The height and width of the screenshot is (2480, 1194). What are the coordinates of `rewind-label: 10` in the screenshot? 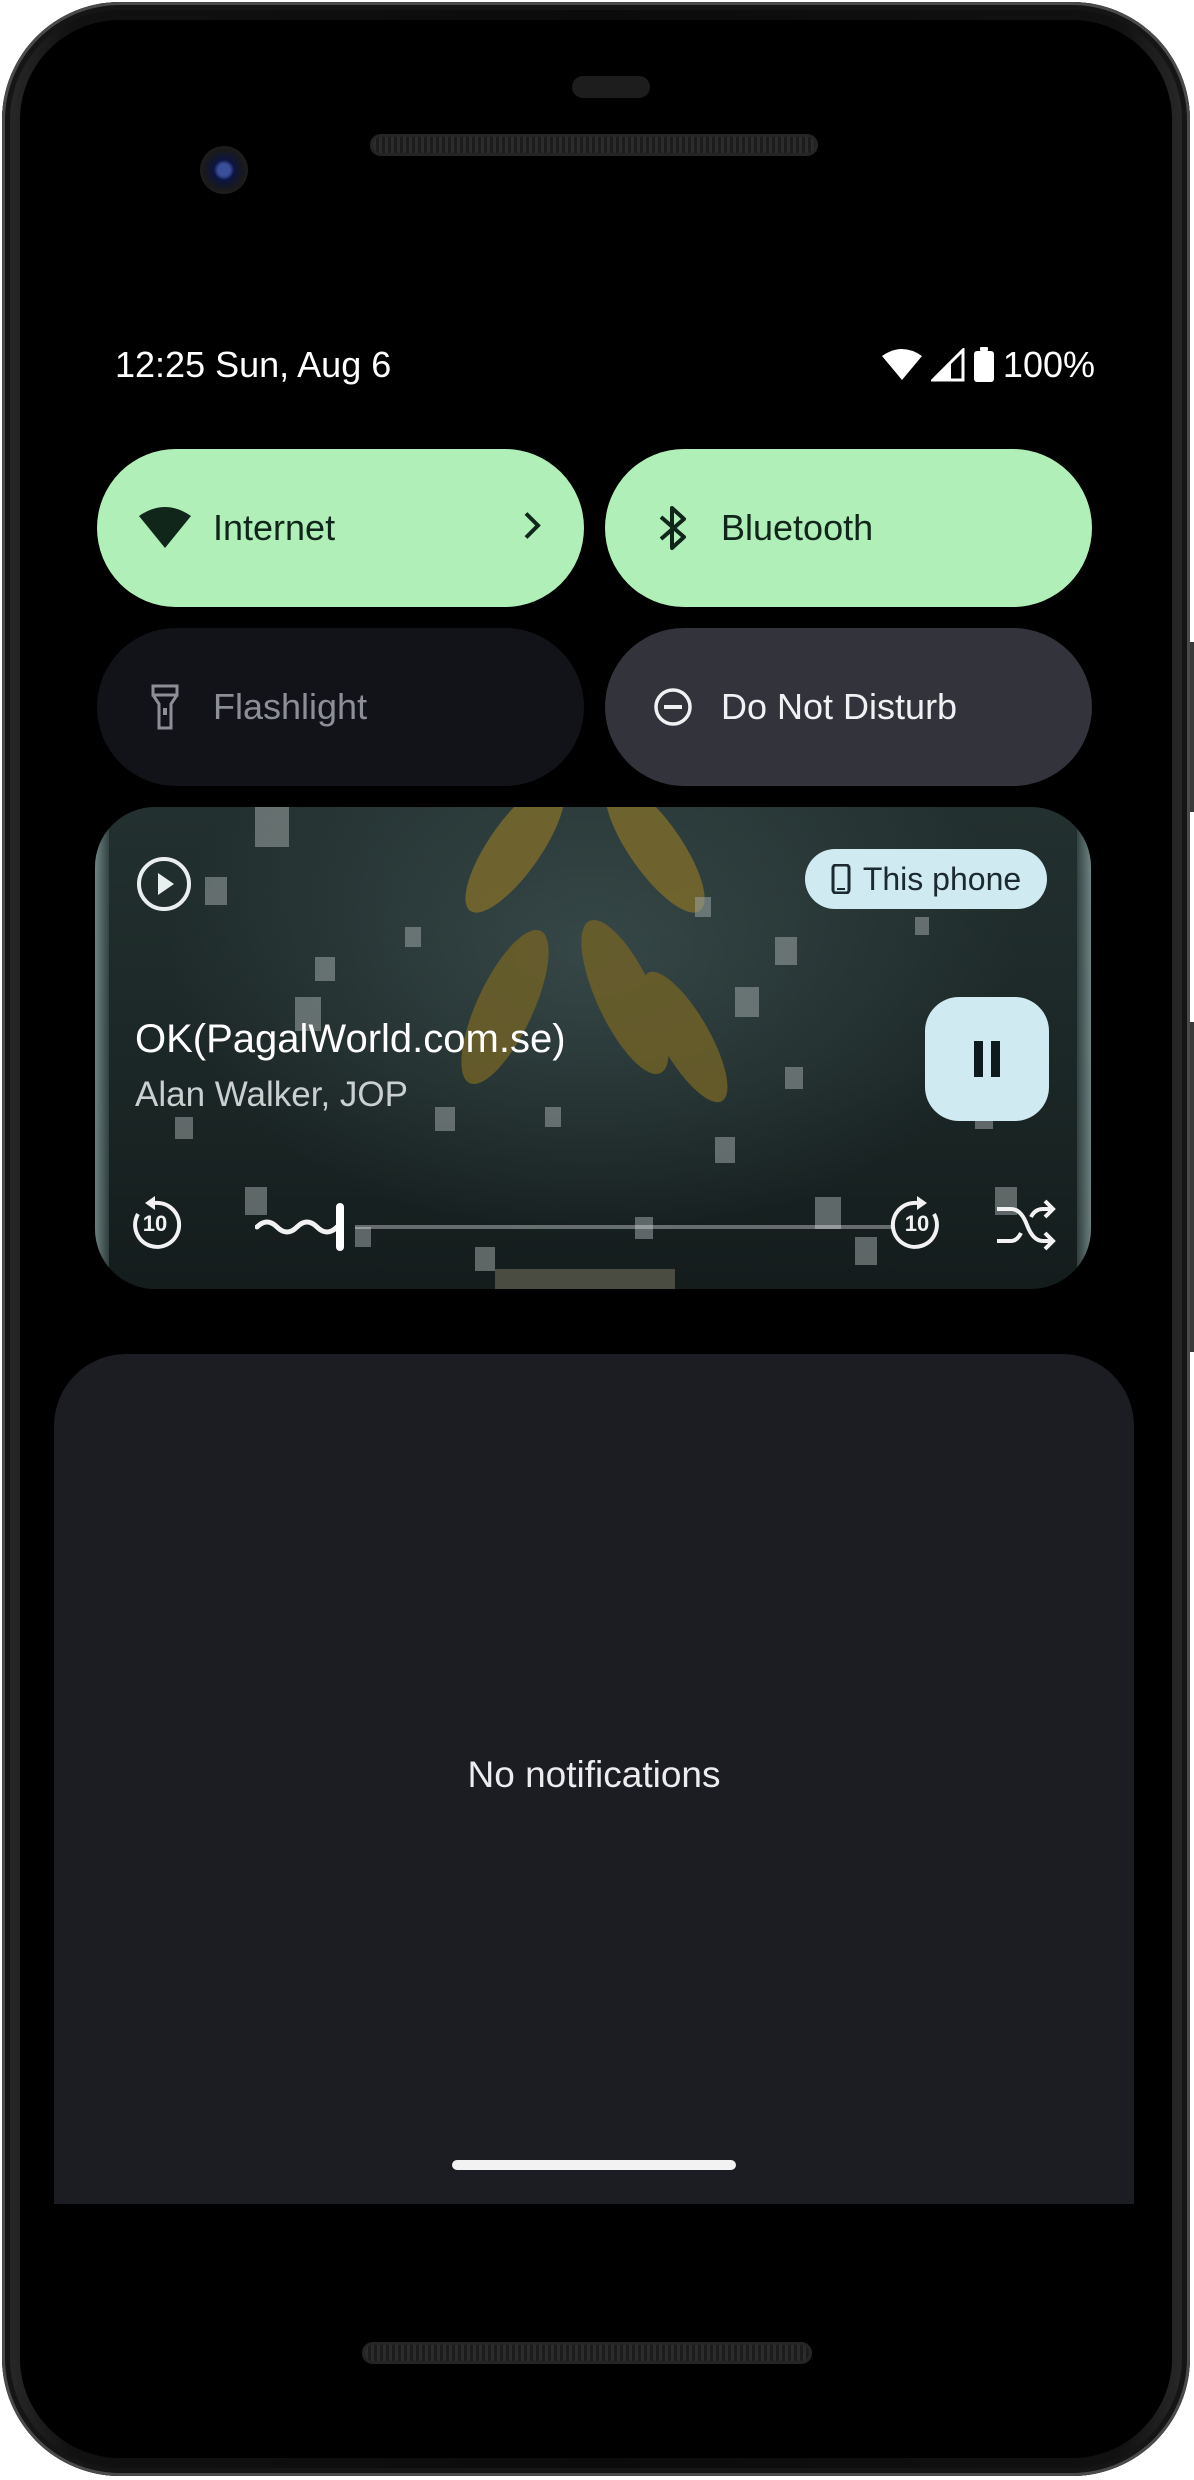 It's located at (155, 1223).